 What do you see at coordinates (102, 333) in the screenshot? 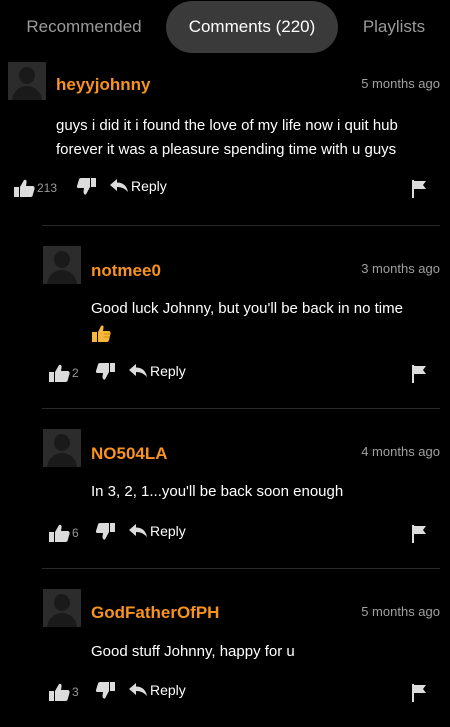
I see `thumbs-up-emoji` at bounding box center [102, 333].